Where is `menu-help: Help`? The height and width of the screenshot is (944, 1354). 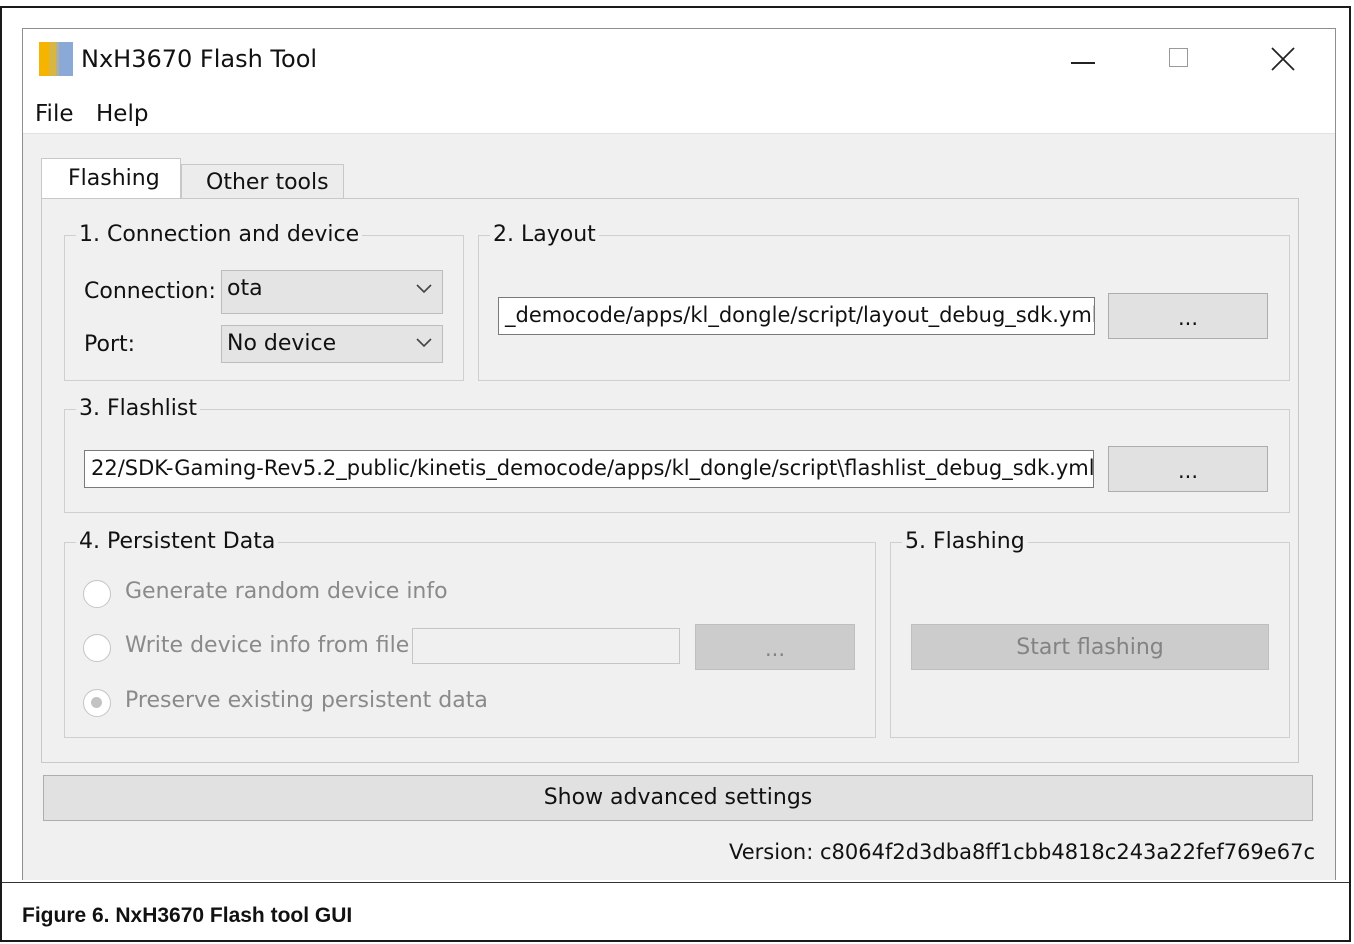
menu-help: Help is located at coordinates (122, 114).